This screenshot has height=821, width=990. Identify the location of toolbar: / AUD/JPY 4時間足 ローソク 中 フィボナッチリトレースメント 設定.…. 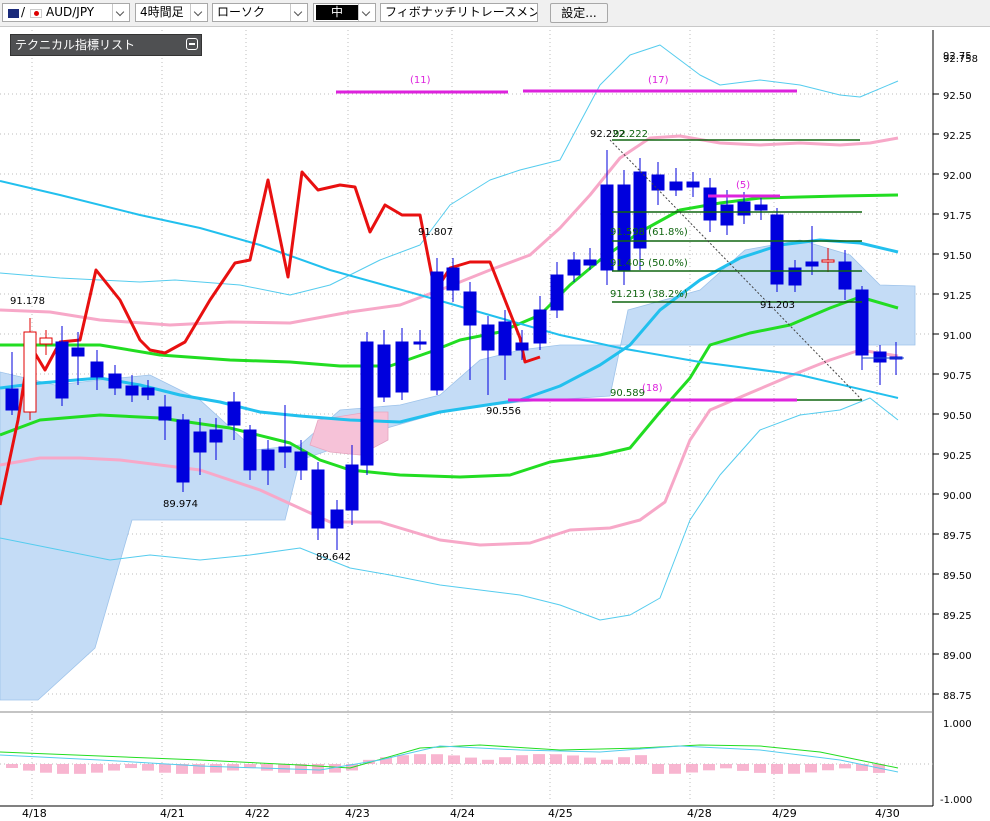
(495, 13).